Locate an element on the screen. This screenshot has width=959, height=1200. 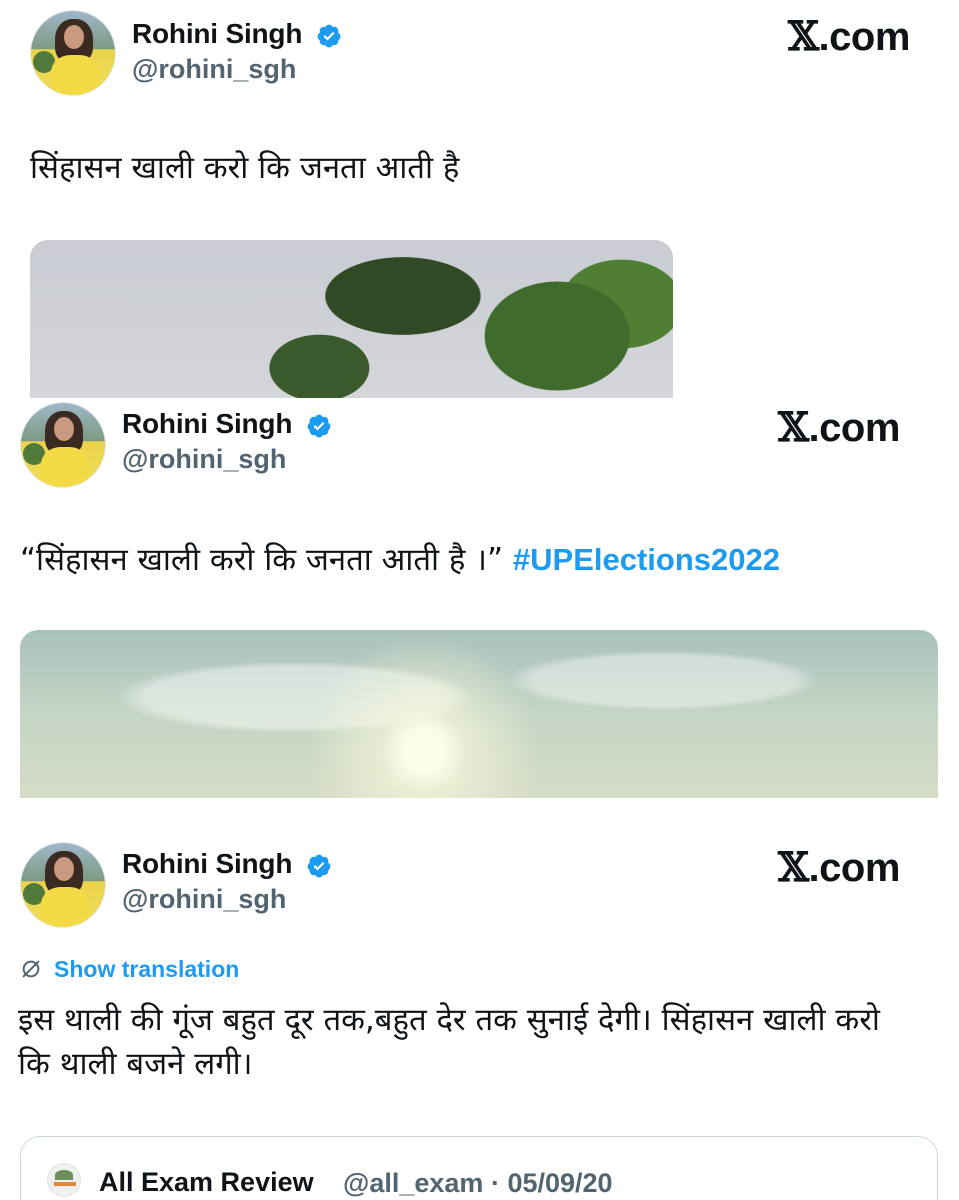
quoted-author-meta: @all_exam · 05/09/20 is located at coordinates (478, 1183).